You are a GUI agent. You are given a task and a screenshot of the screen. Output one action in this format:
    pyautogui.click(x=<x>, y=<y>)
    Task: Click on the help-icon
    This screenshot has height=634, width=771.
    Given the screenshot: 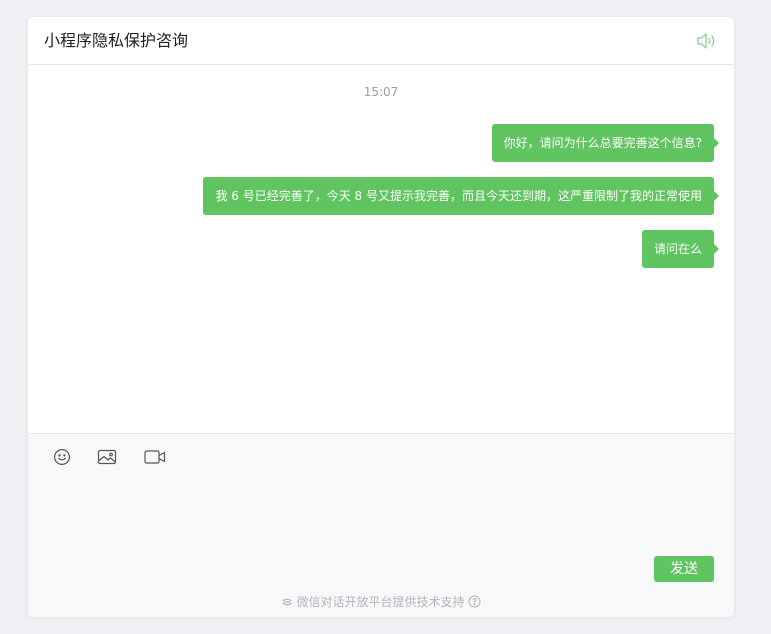 What is the action you would take?
    pyautogui.click(x=474, y=602)
    